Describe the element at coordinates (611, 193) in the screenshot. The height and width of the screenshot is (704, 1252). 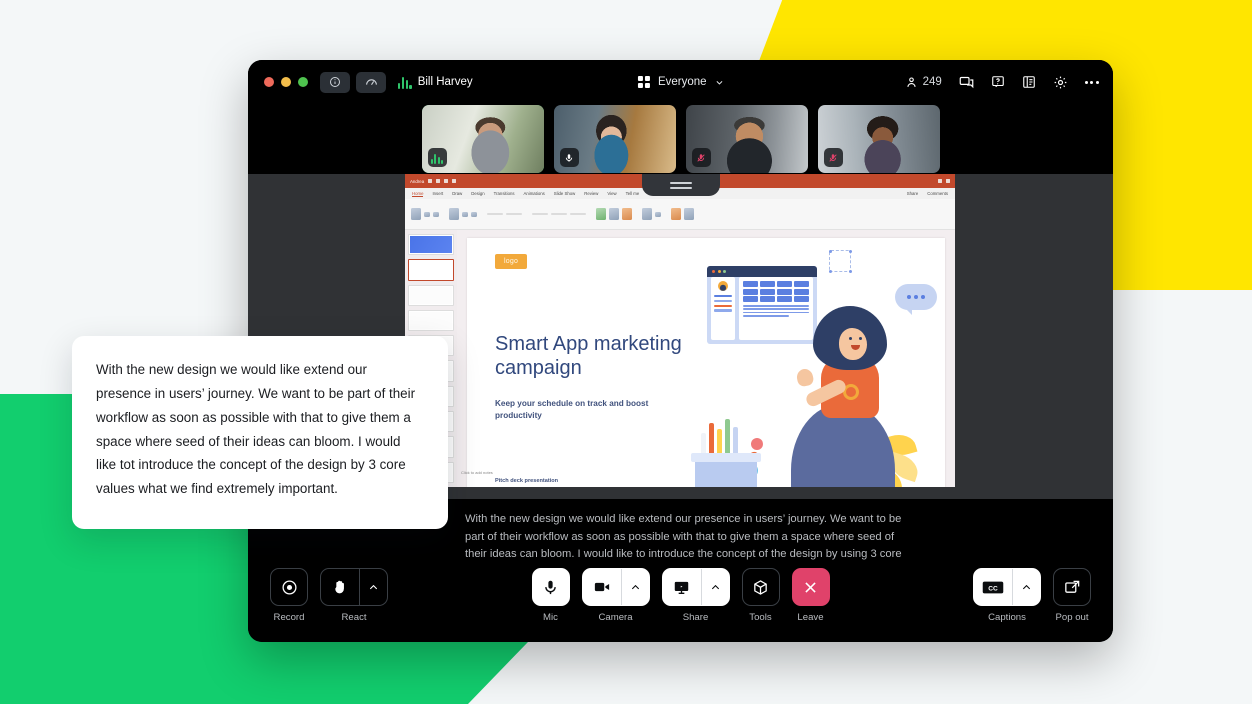
I see `ribbon-tab: View` at that location.